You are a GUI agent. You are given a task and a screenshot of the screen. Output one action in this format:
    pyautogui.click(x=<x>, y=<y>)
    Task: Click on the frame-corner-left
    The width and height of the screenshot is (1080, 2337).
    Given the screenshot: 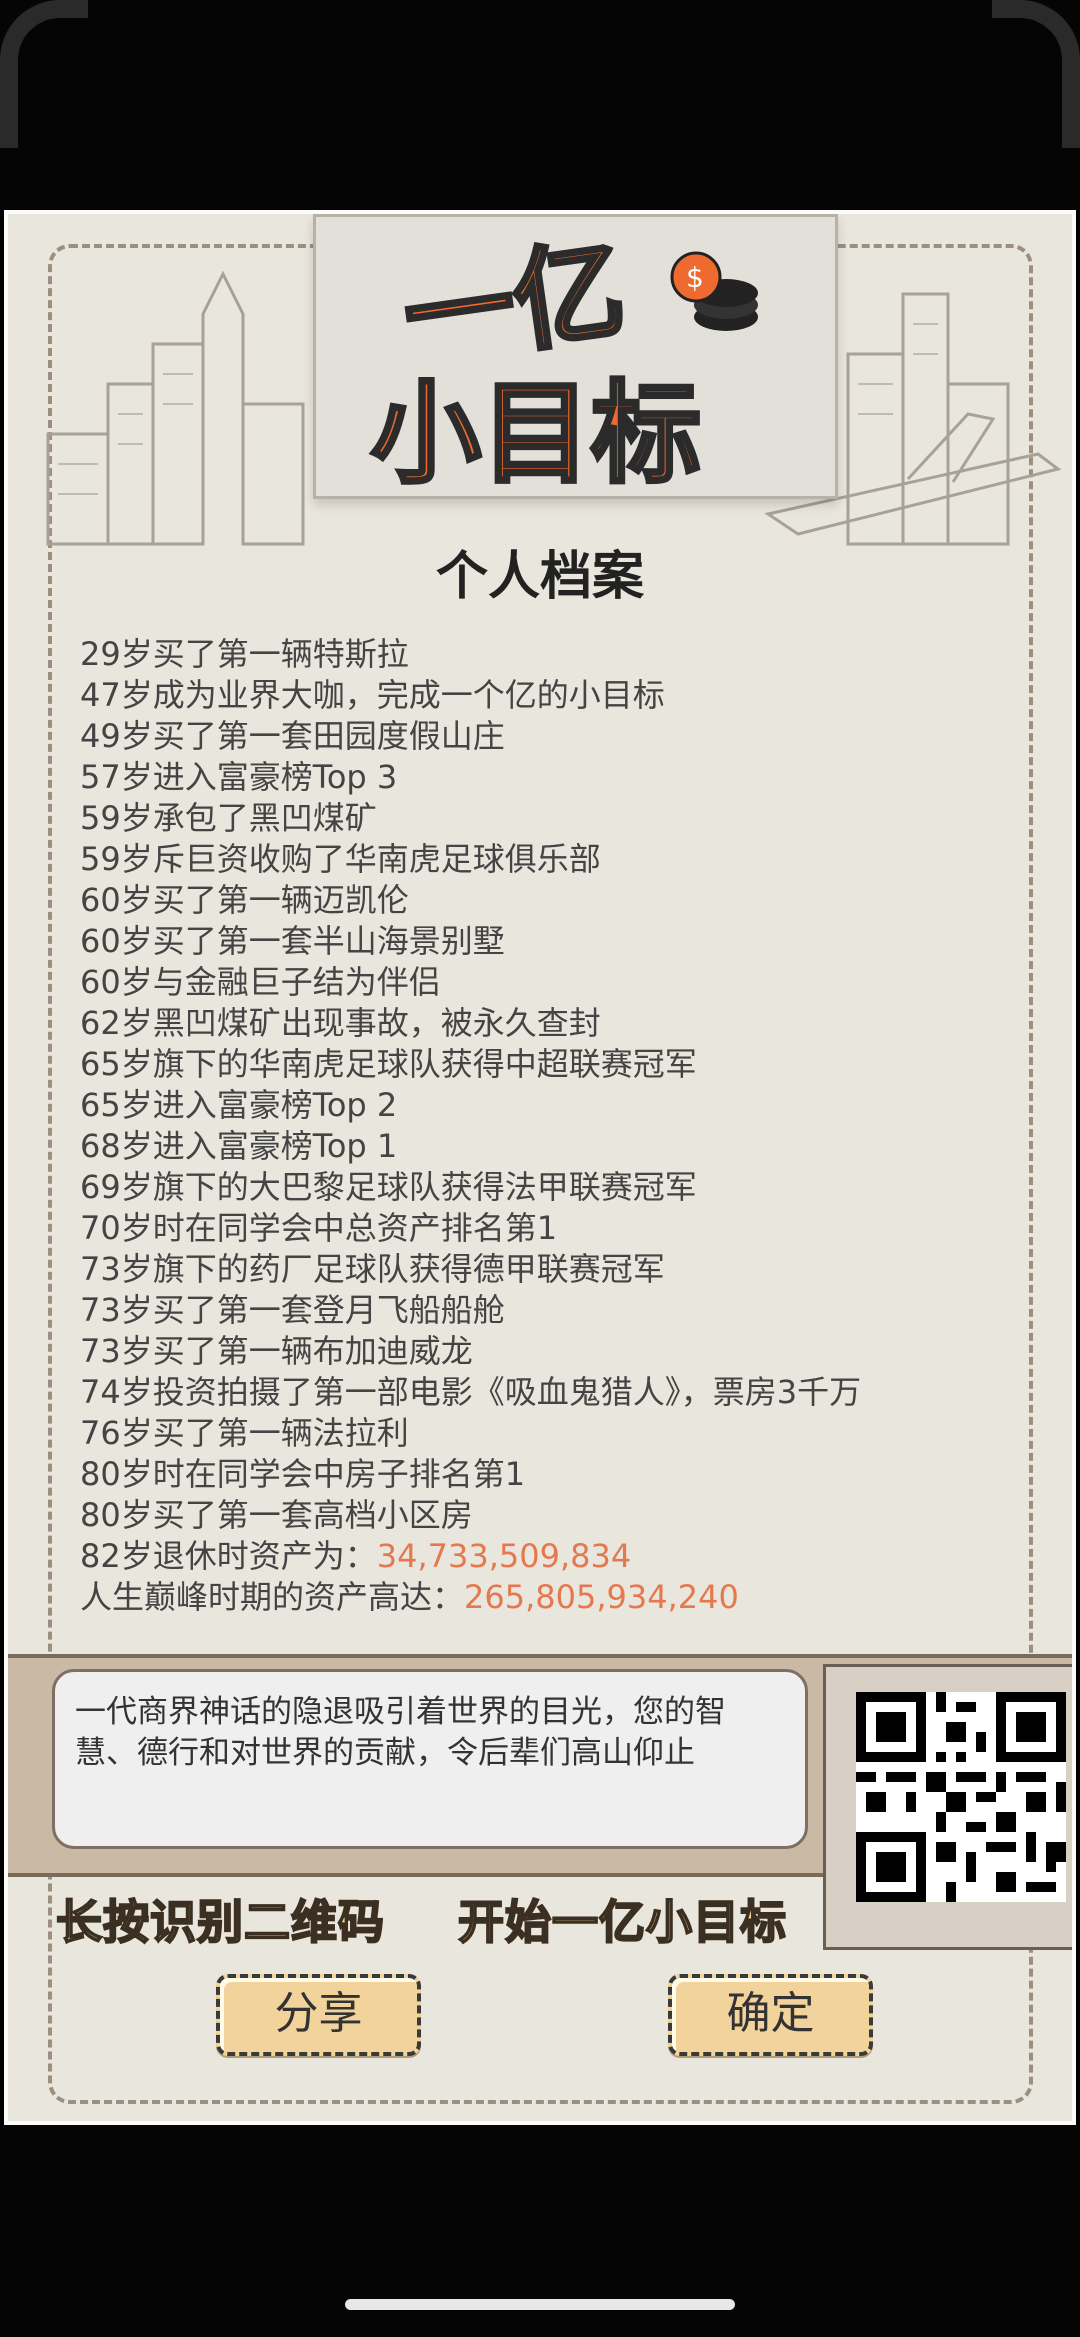 What is the action you would take?
    pyautogui.click(x=44, y=74)
    